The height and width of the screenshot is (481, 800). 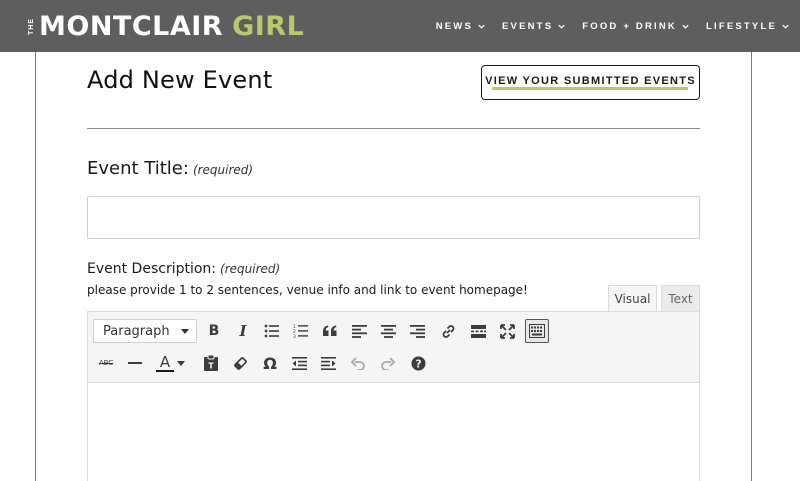 I want to click on strikethrough-button: ABC, so click(x=106, y=363).